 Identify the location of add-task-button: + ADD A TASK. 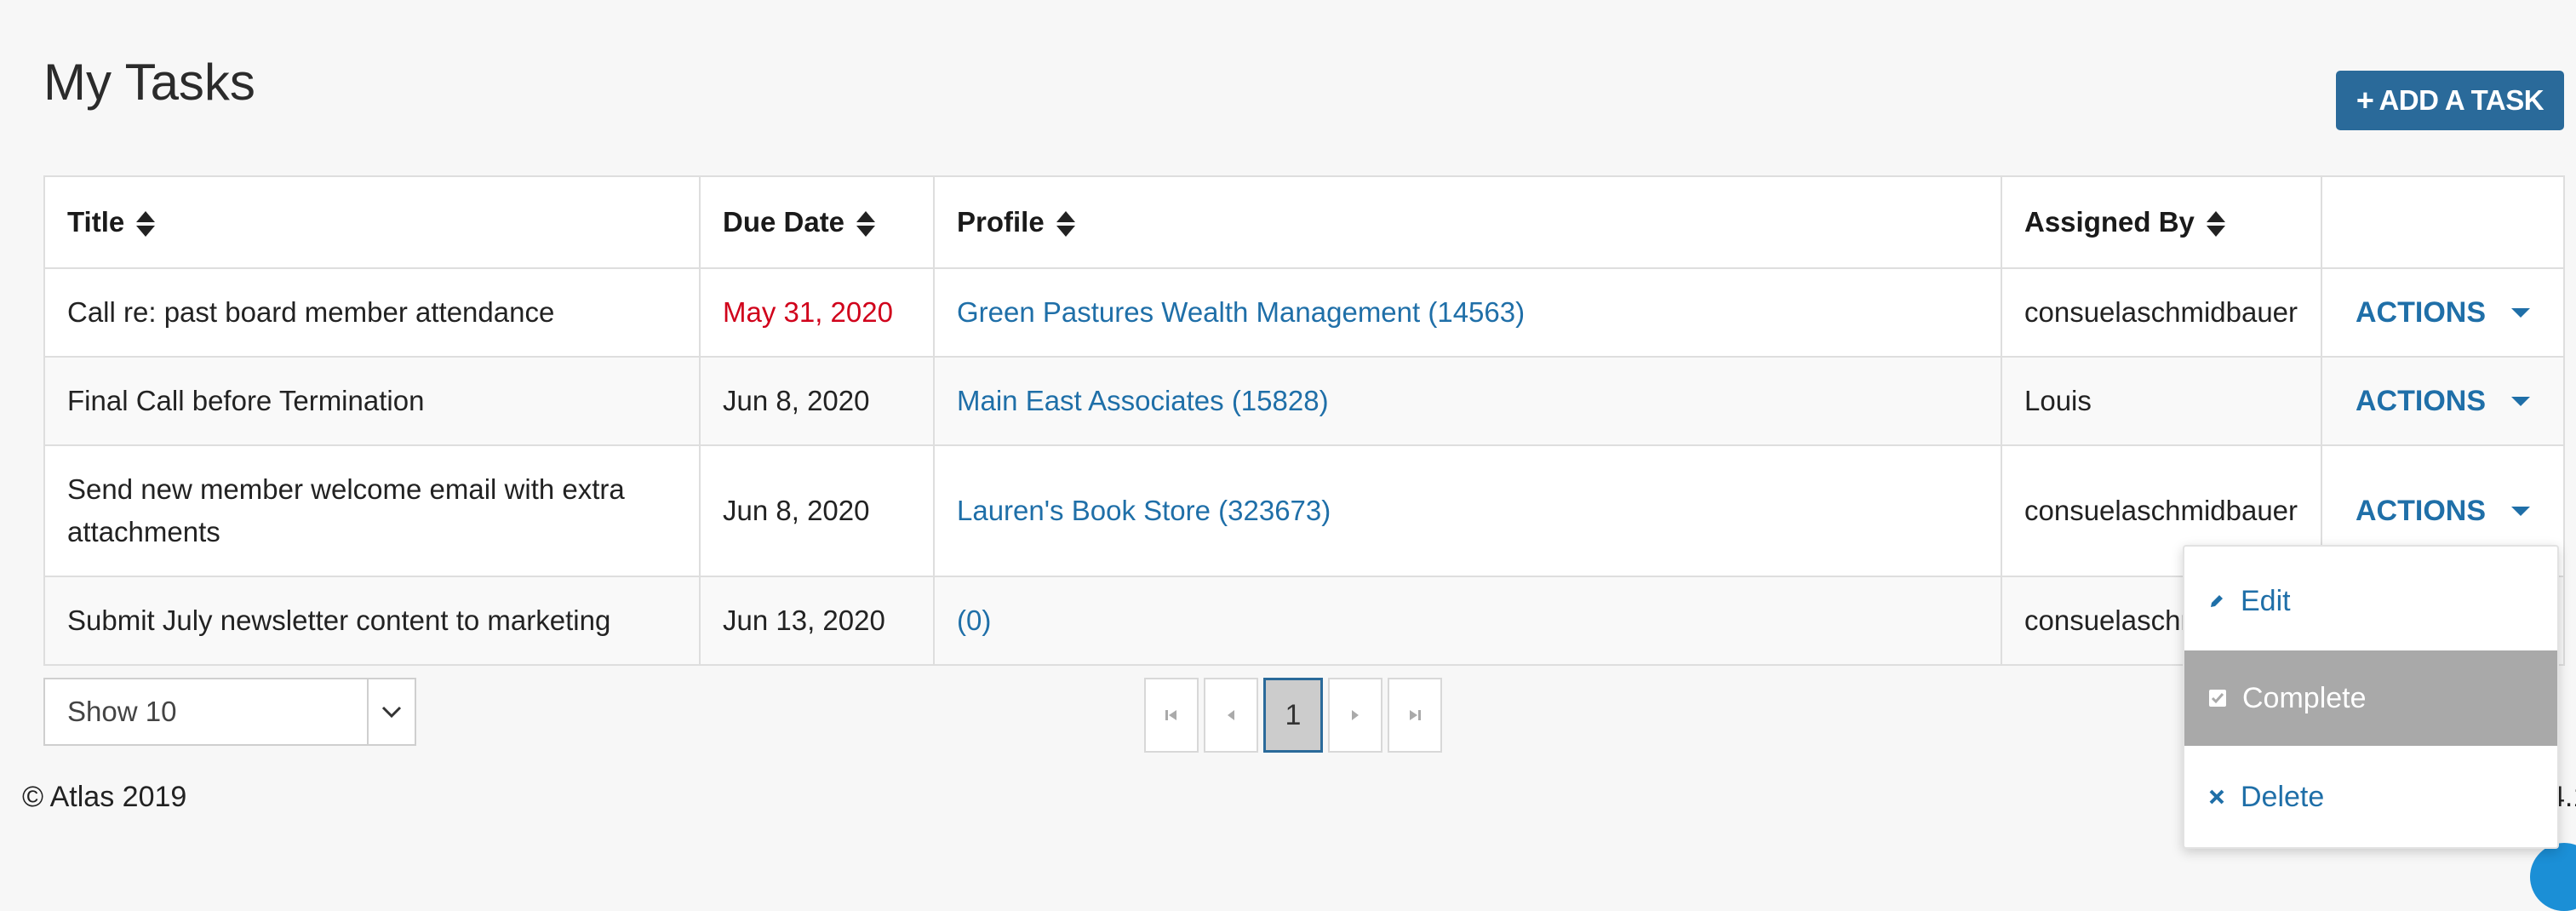
(2450, 100).